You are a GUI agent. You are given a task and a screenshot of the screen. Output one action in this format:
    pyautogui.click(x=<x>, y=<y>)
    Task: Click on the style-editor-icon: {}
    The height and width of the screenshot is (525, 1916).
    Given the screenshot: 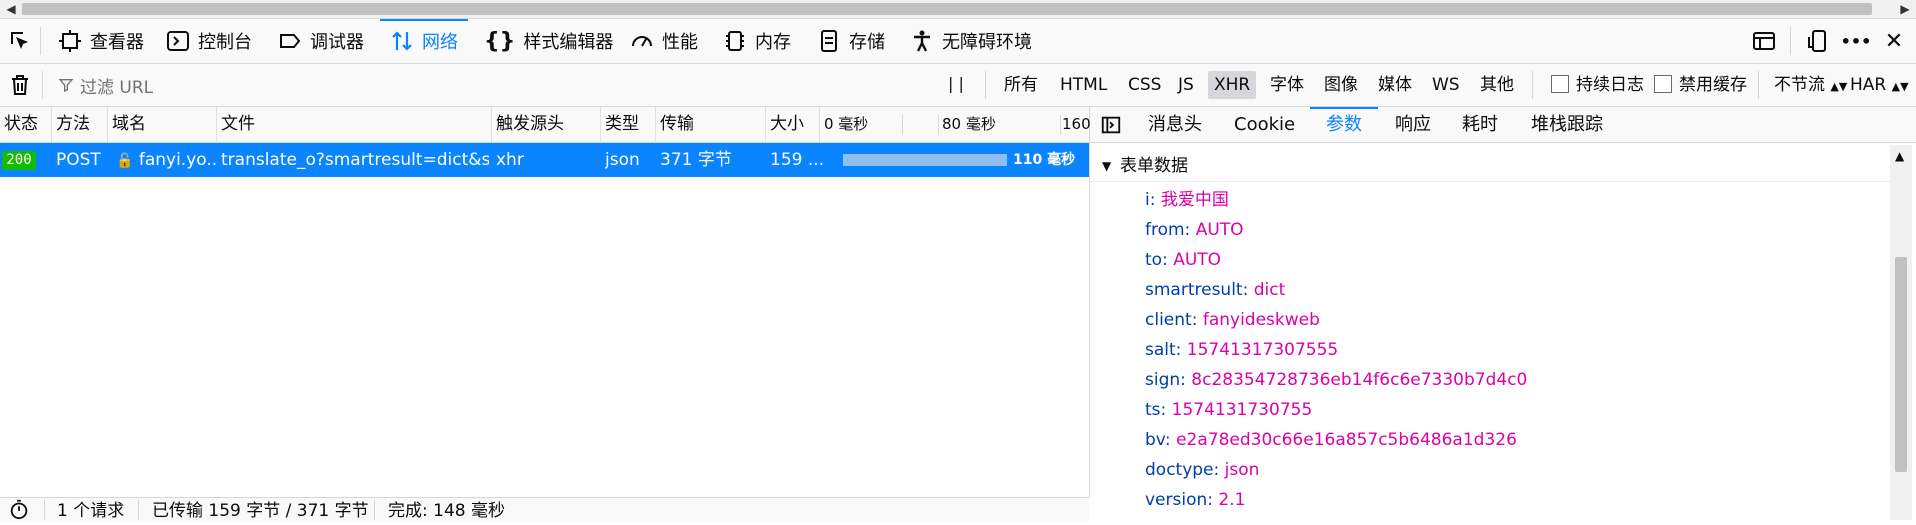 What is the action you would take?
    pyautogui.click(x=500, y=41)
    